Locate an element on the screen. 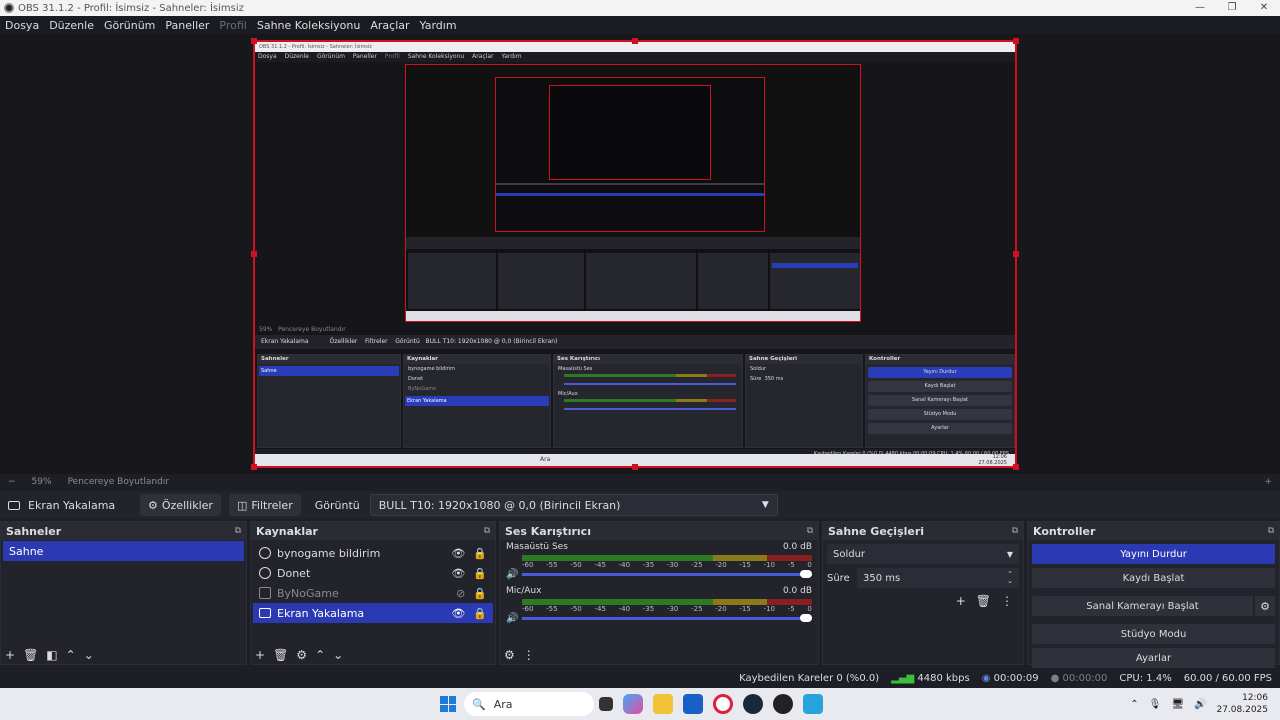  selected-source-name: Ekran Yakalama is located at coordinates (72, 505).